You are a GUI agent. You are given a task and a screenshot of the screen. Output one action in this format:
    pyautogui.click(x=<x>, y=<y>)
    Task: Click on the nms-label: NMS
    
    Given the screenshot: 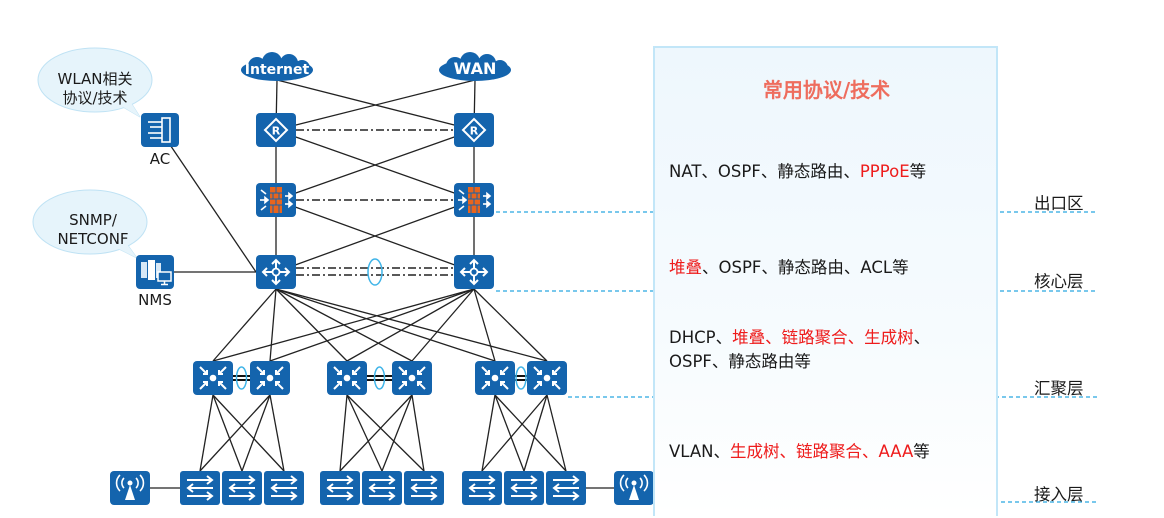 What is the action you would take?
    pyautogui.click(x=155, y=300)
    